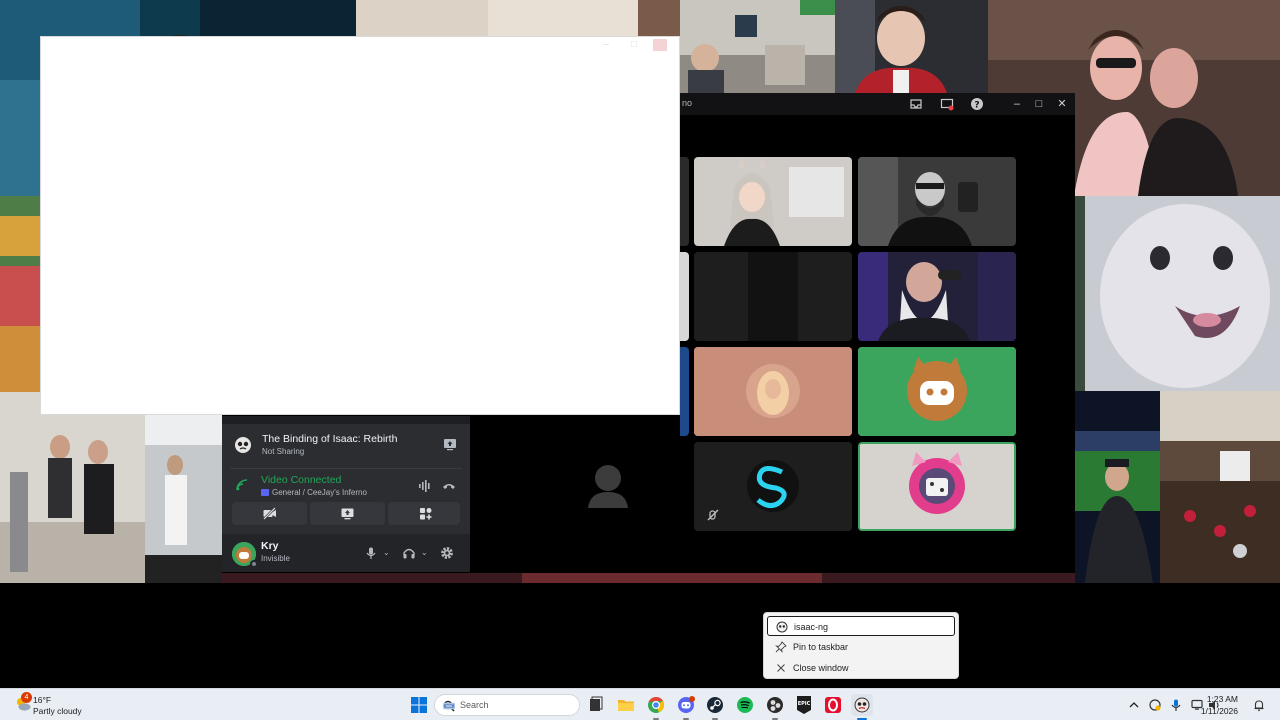 Image resolution: width=1280 pixels, height=720 pixels. I want to click on voice-channel-label: General / CeeJay's Inferno, so click(319, 492).